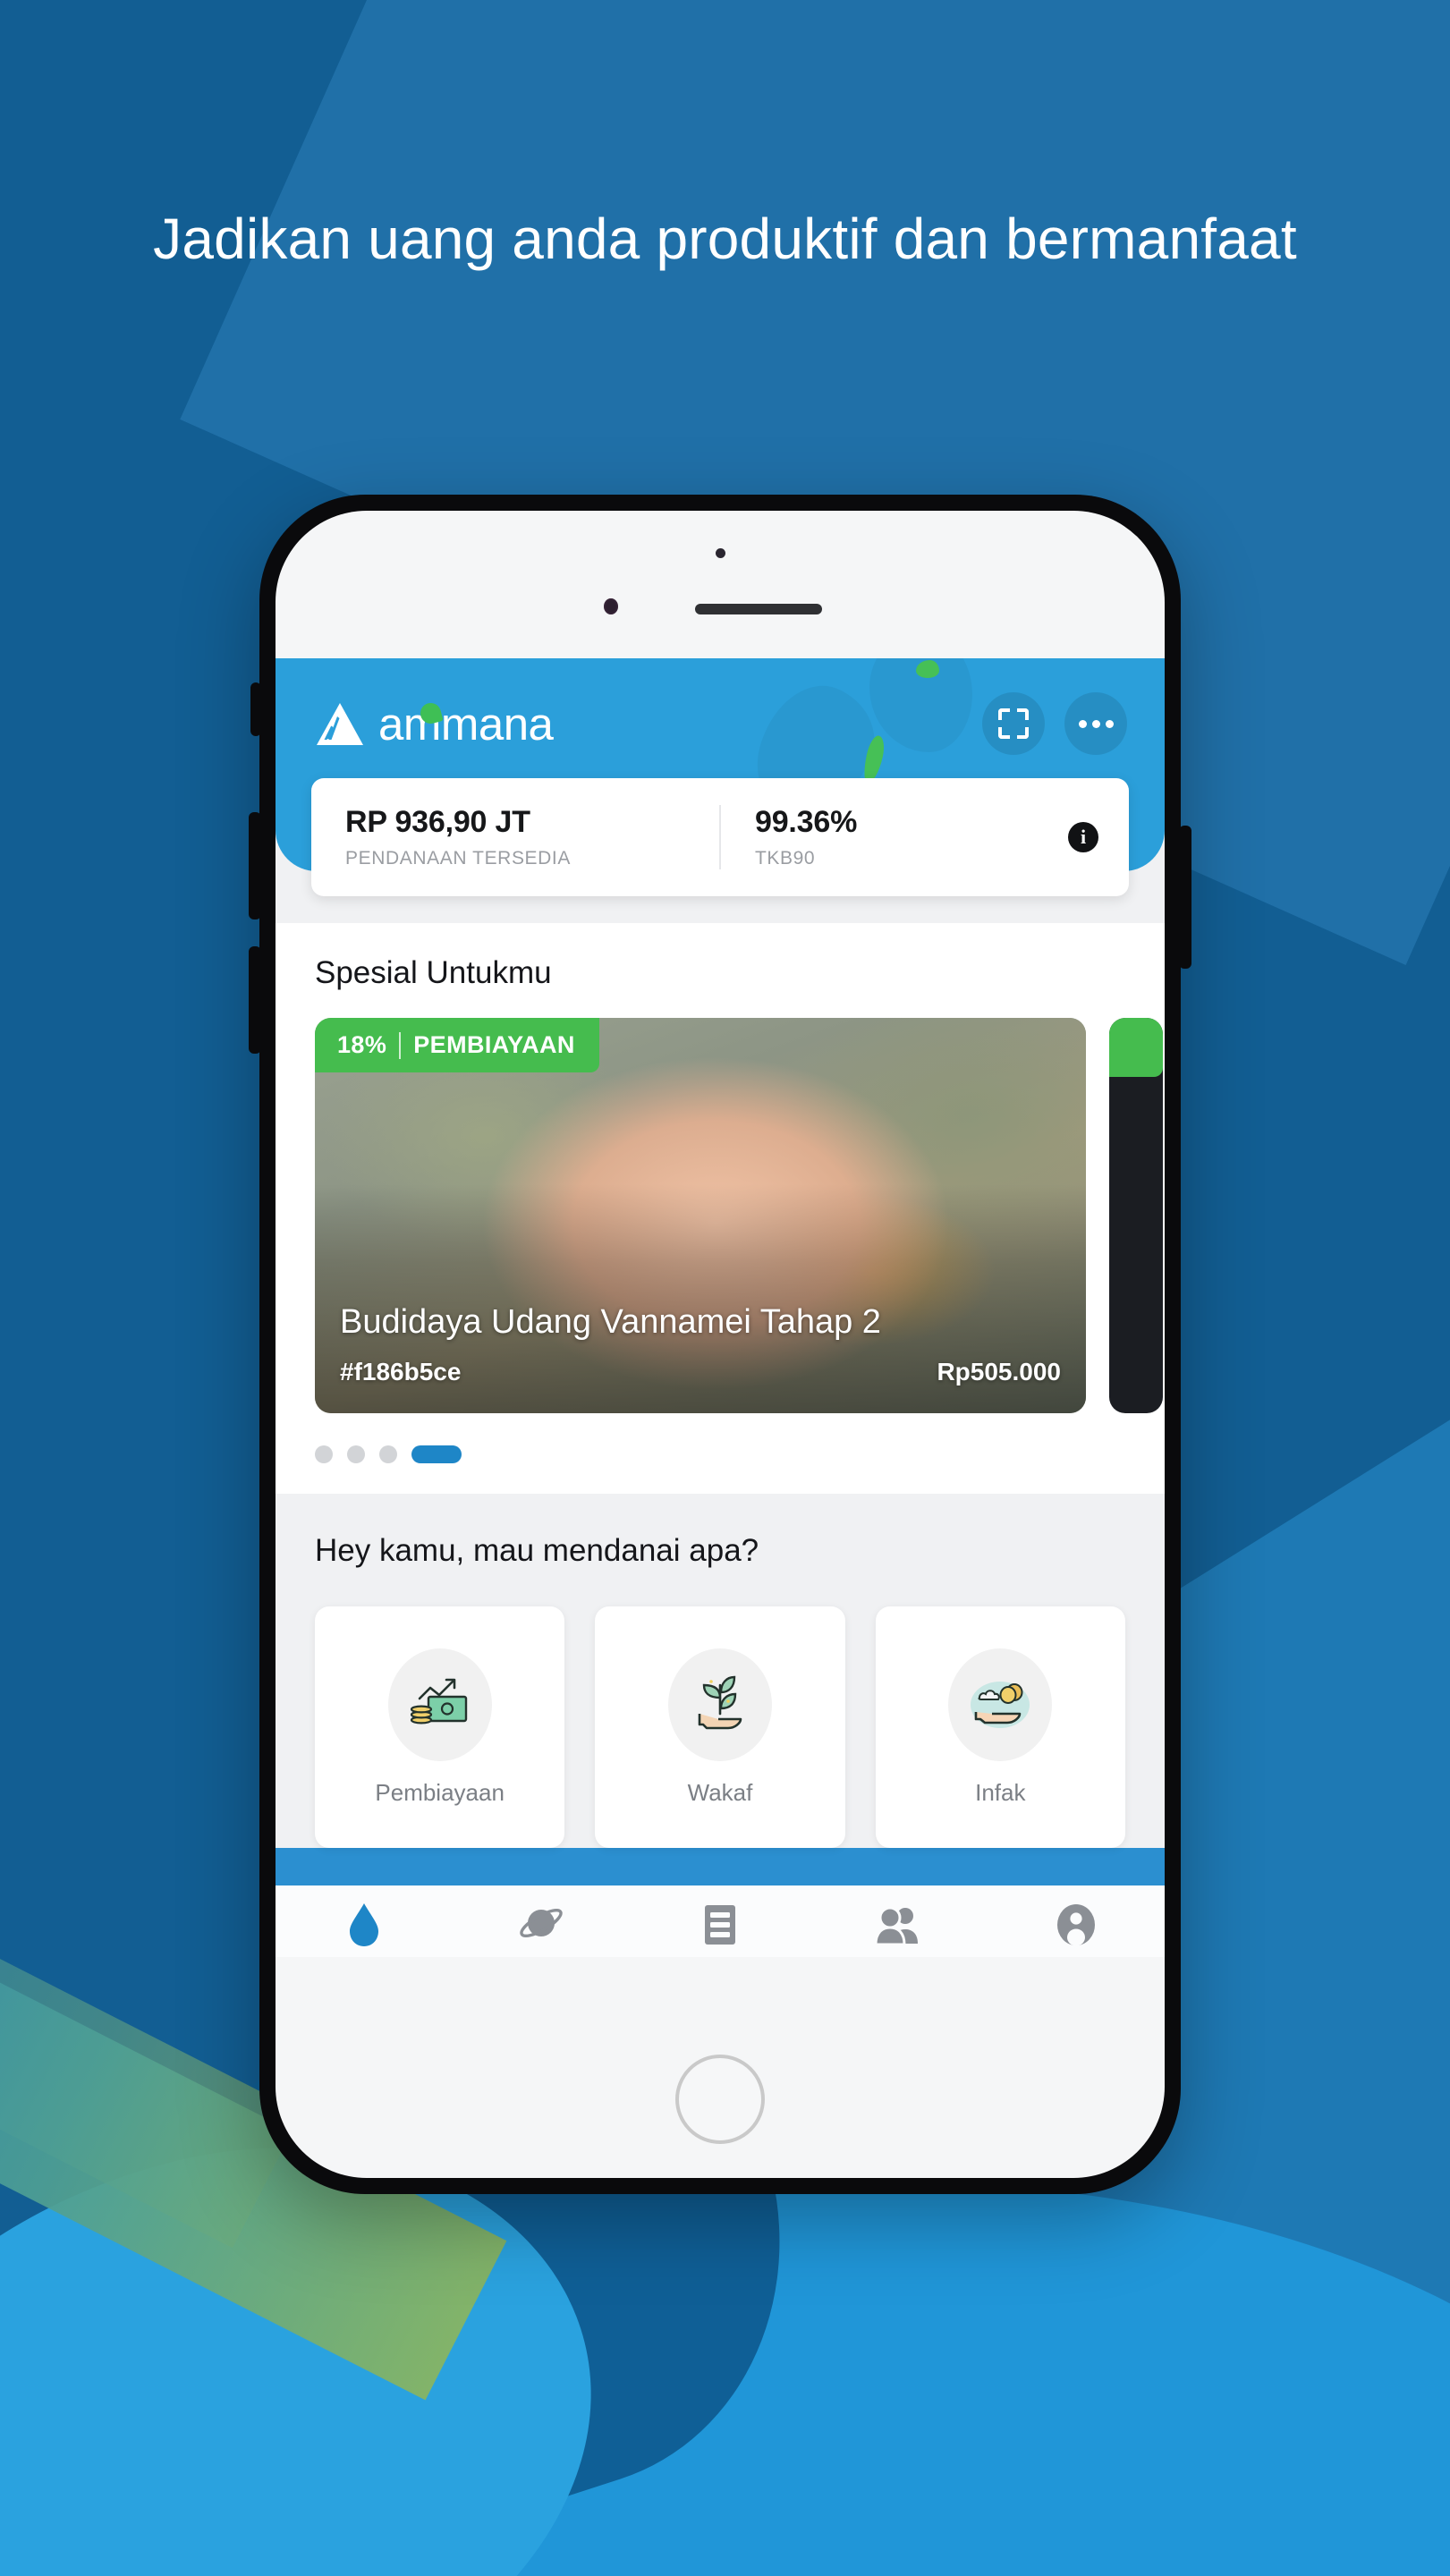  I want to click on section-title-spesial: Spesial Untukmu, so click(433, 972).